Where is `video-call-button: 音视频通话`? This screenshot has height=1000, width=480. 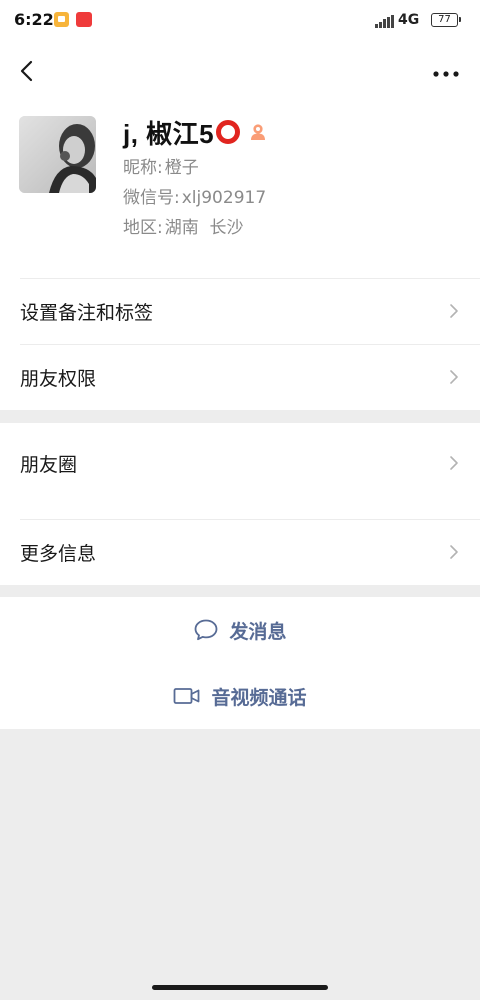 video-call-button: 音视频通话 is located at coordinates (240, 696).